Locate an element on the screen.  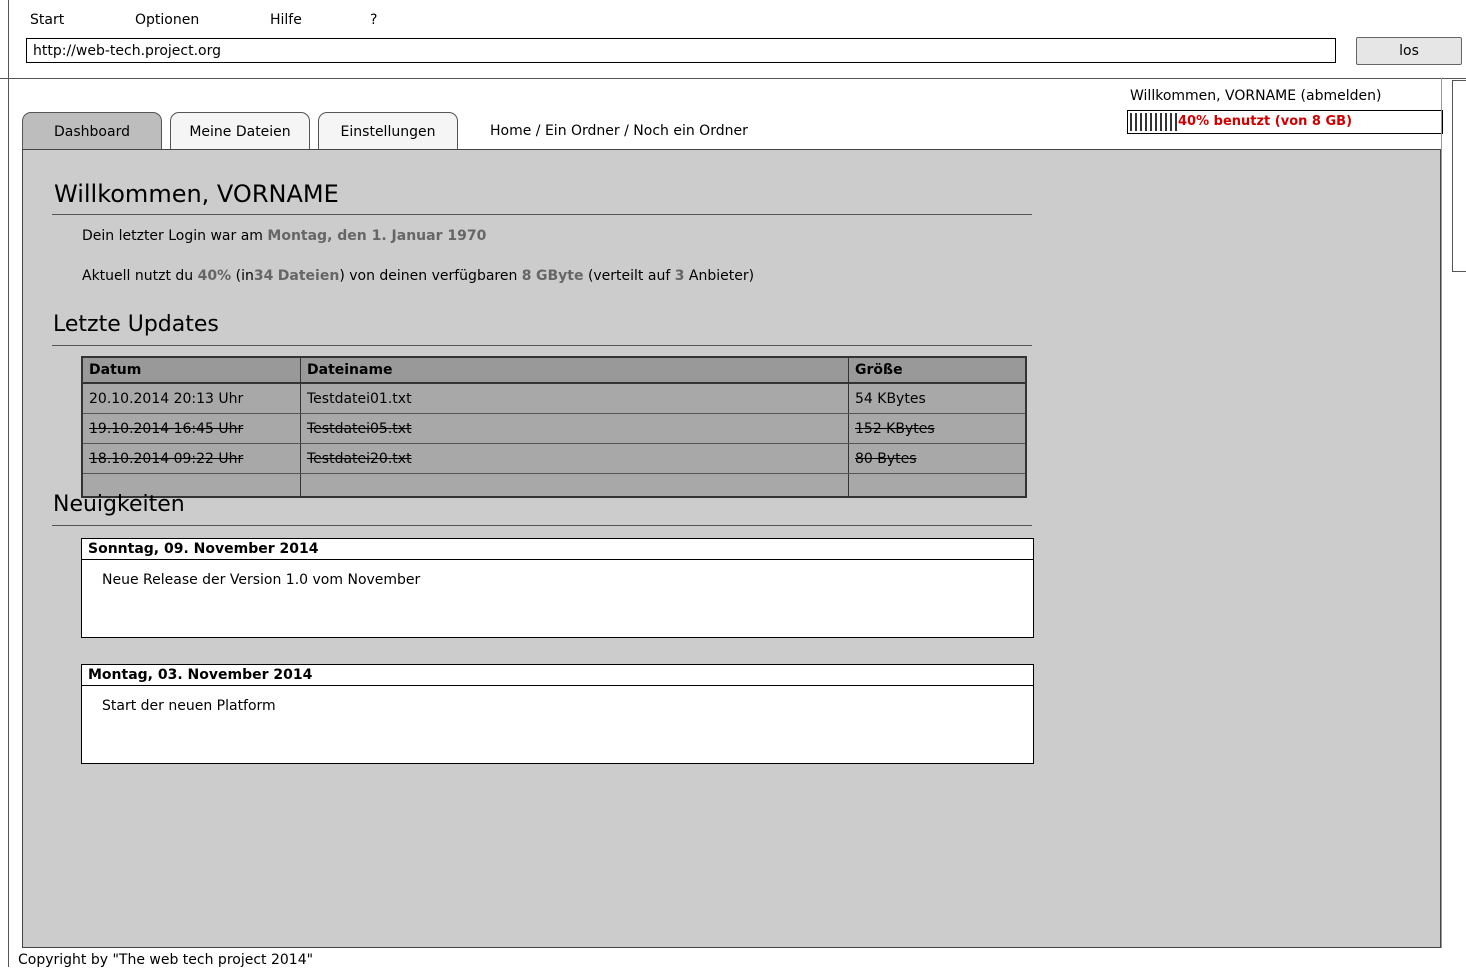
news-date: Montag, 03. November 2014 is located at coordinates (557, 675).